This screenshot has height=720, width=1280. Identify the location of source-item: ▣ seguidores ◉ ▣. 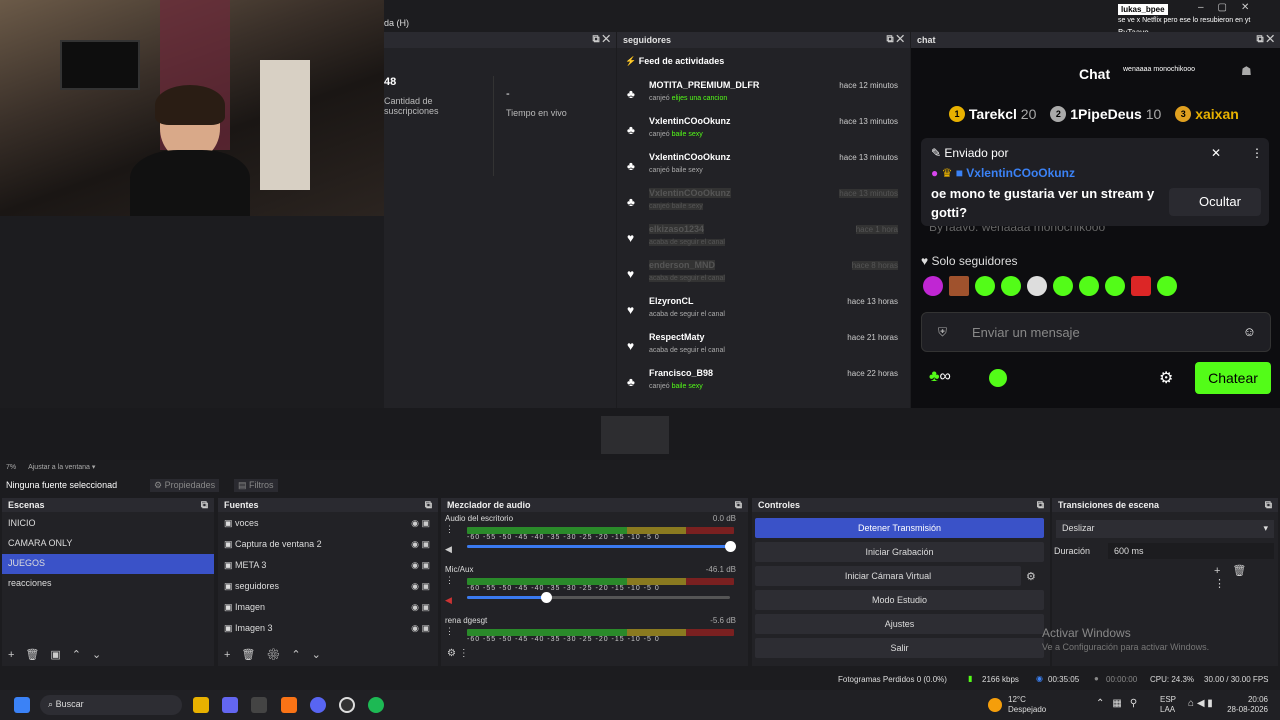
(328, 587).